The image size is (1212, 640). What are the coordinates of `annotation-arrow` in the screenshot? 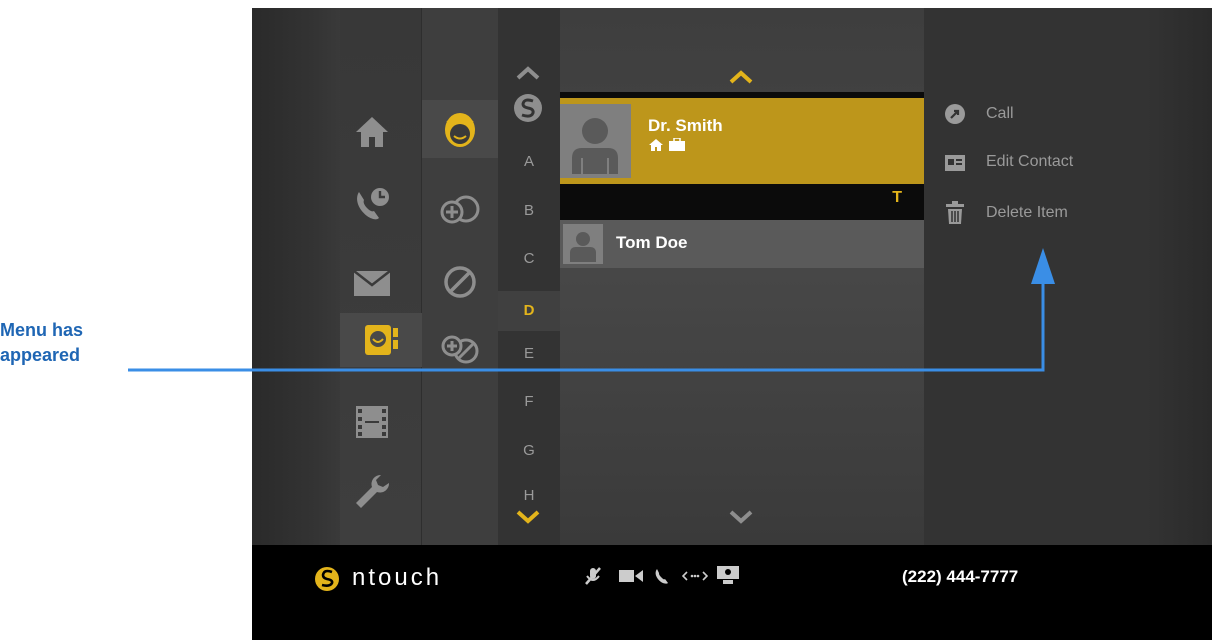 It's located at (591, 310).